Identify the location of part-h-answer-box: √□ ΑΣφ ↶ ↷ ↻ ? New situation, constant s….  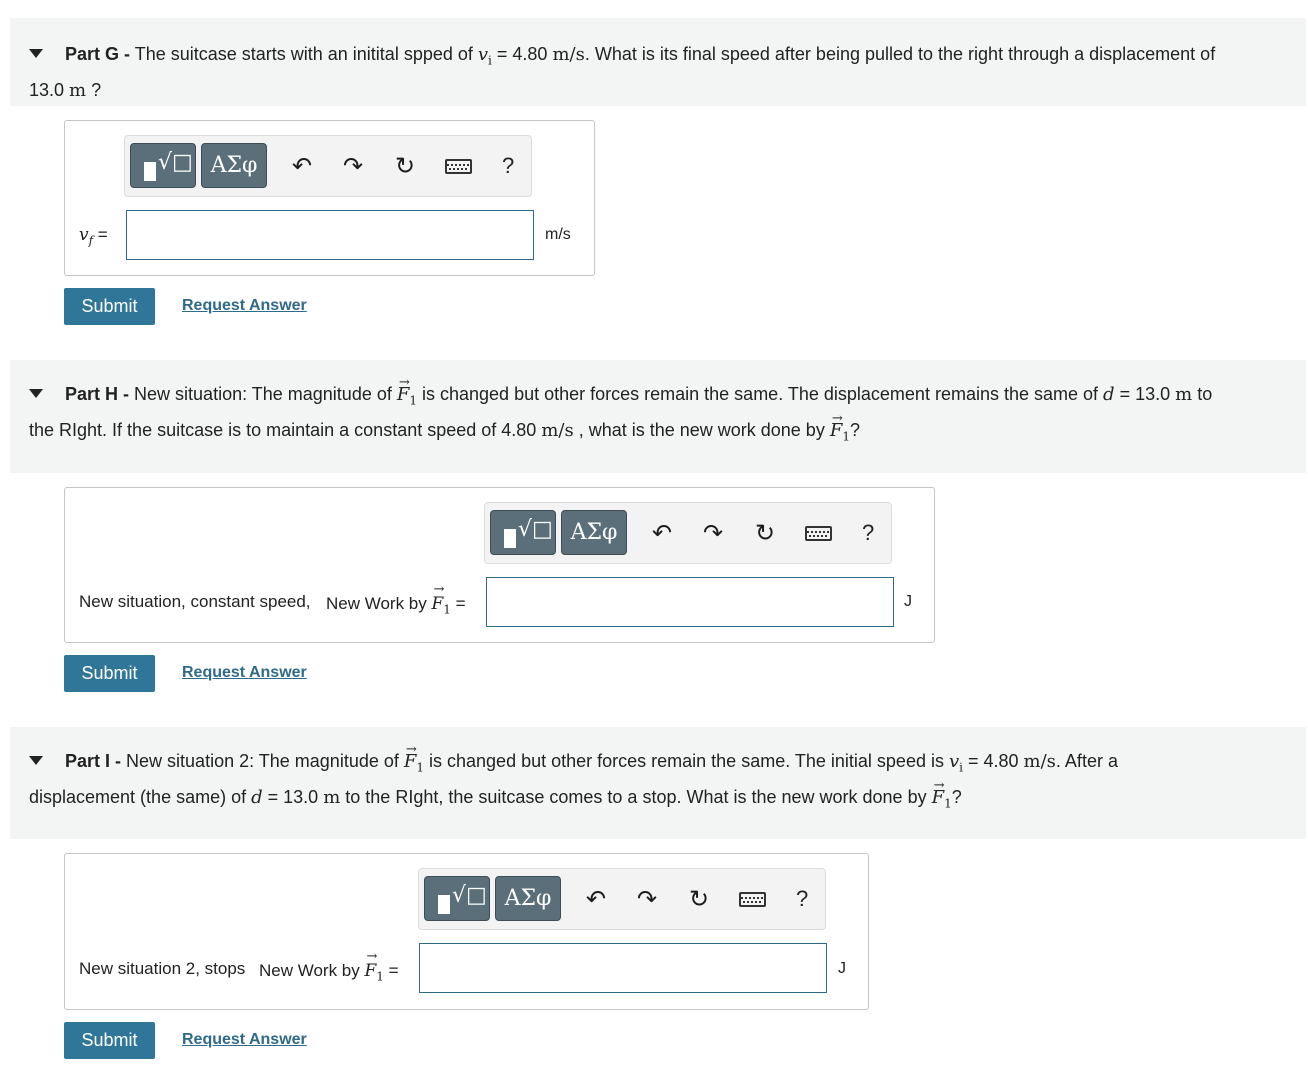
(499, 565).